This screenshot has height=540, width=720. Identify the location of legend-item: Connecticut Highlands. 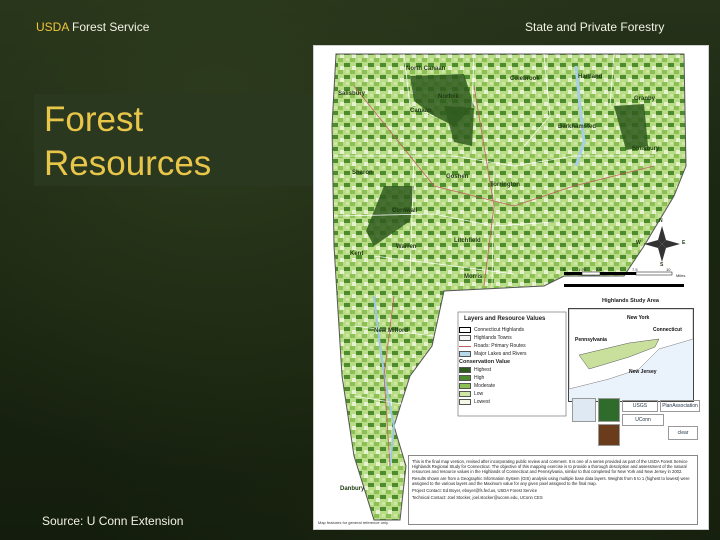
(514, 330).